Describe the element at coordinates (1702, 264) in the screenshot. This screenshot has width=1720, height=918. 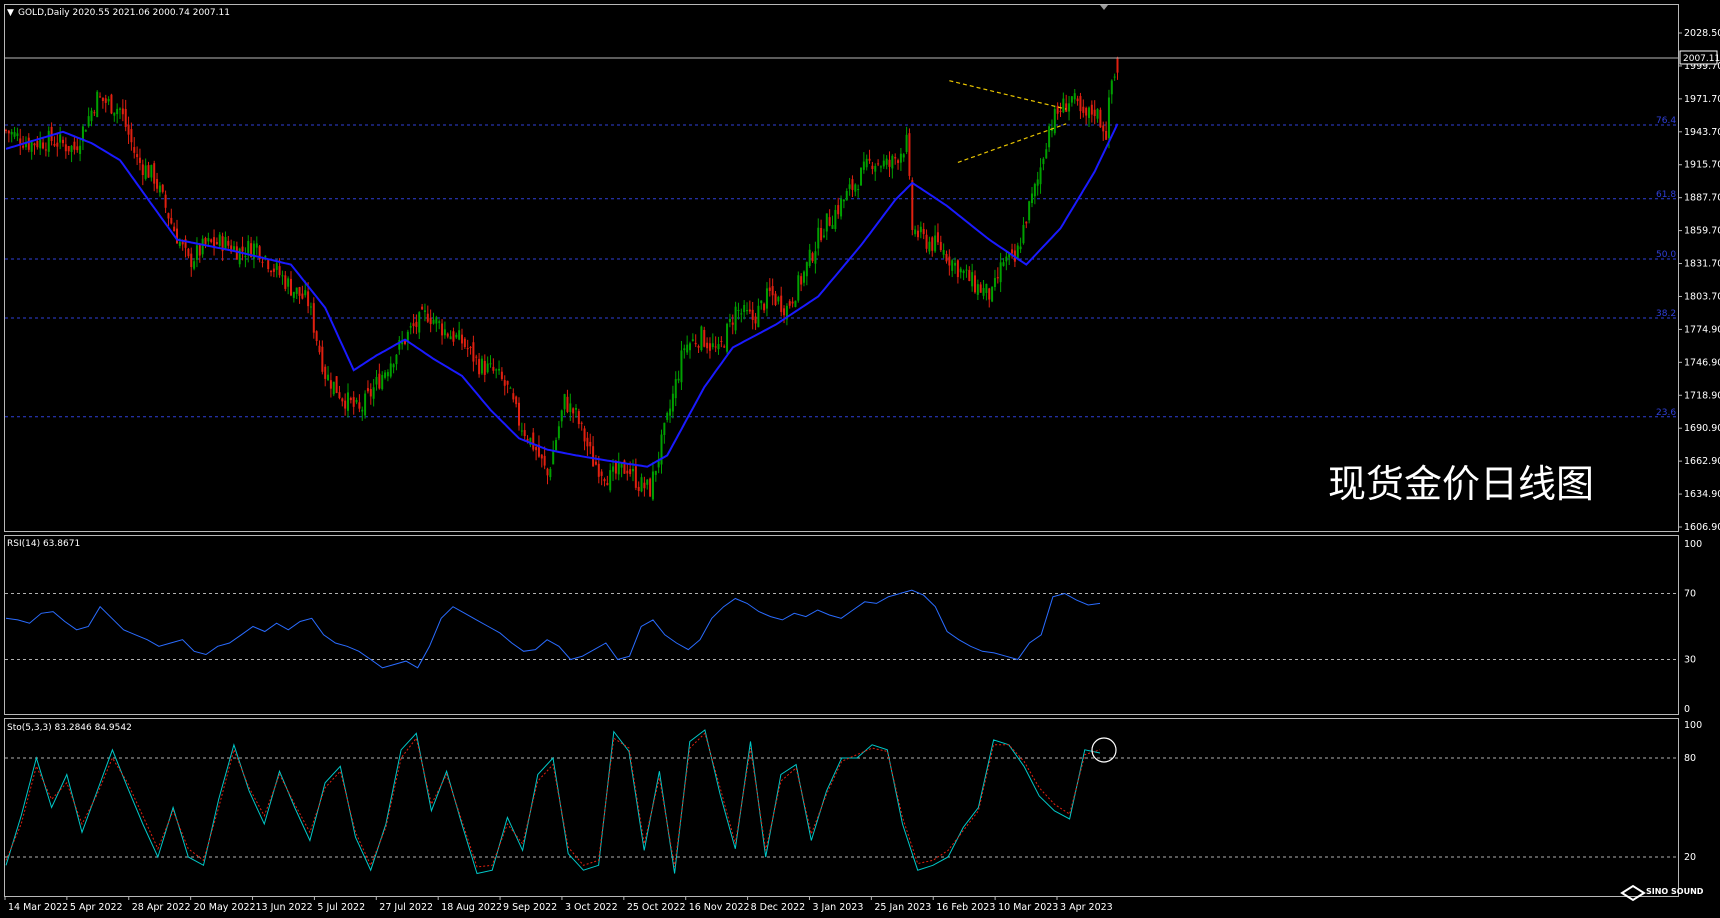
I see `price-tick-label: 1831.70` at that location.